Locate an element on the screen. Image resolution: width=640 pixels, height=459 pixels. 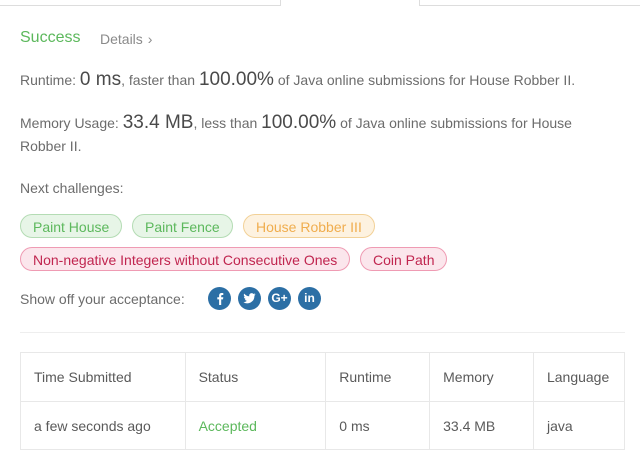
memory-prefix: Memory Usage: is located at coordinates (71, 123).